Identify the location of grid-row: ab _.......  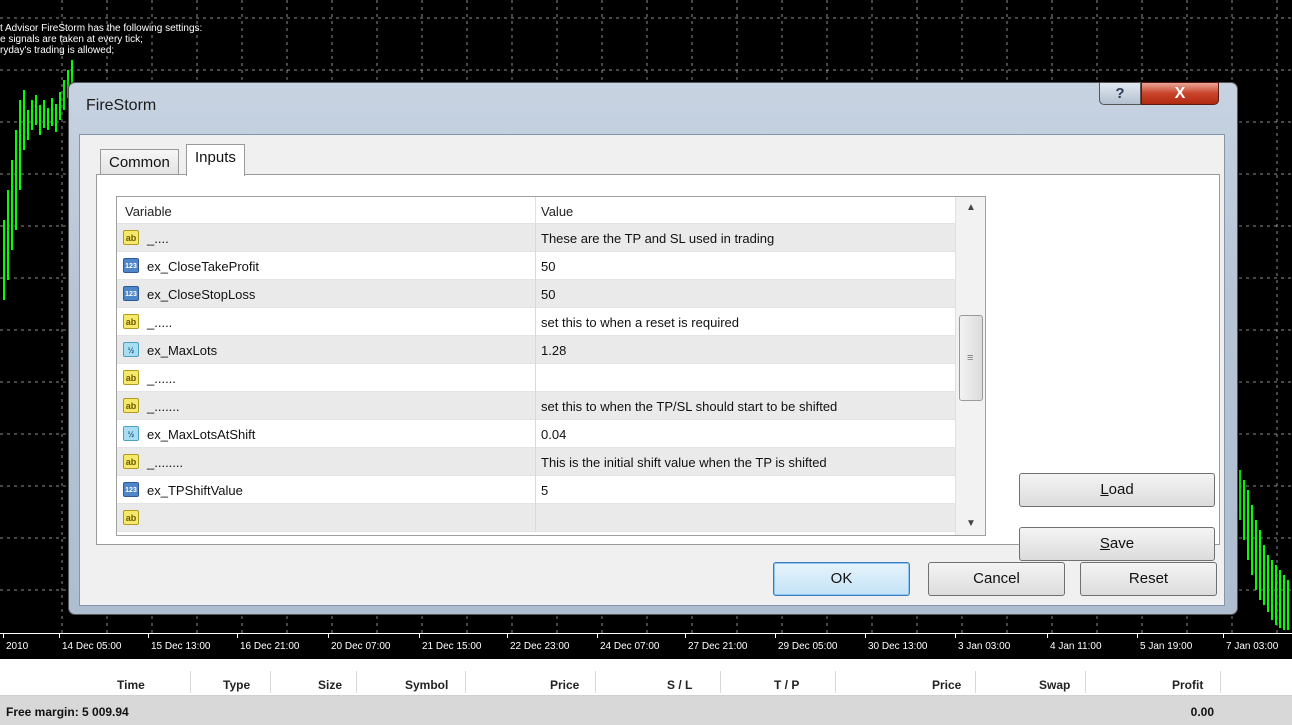
(536, 378).